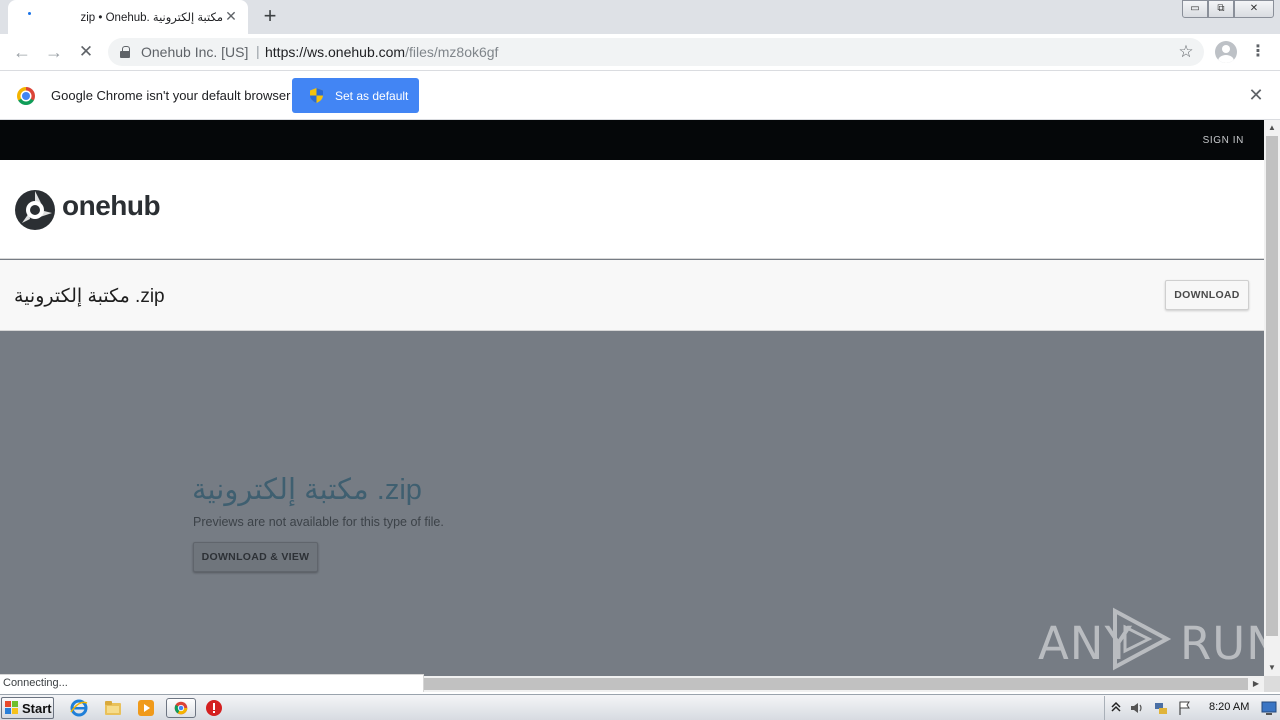  What do you see at coordinates (1269, 708) in the screenshot?
I see `show-desktop-icon` at bounding box center [1269, 708].